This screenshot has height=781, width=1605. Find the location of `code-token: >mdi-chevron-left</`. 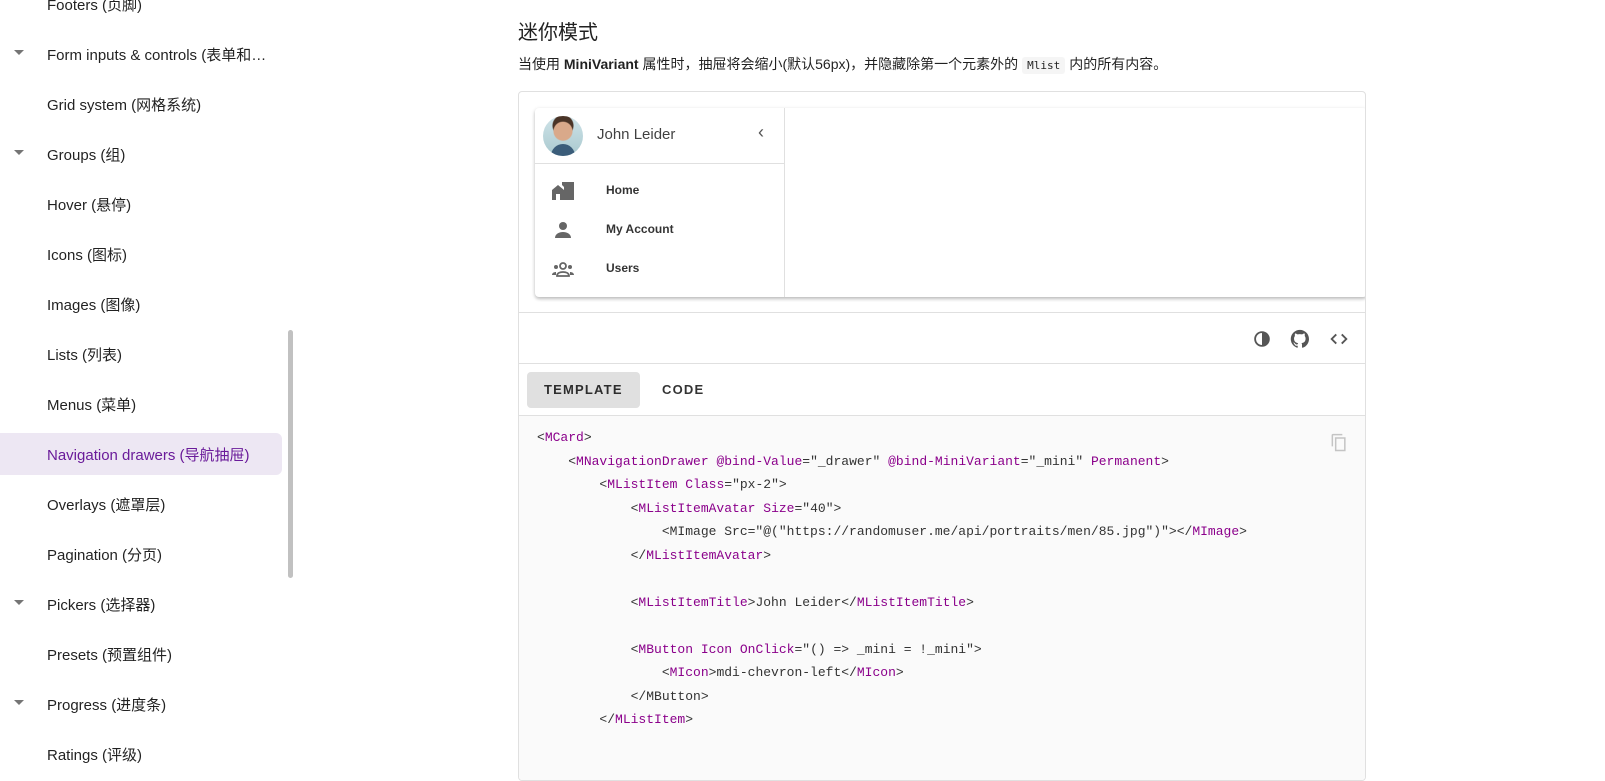

code-token: >mdi-chevron-left</ is located at coordinates (782, 672).